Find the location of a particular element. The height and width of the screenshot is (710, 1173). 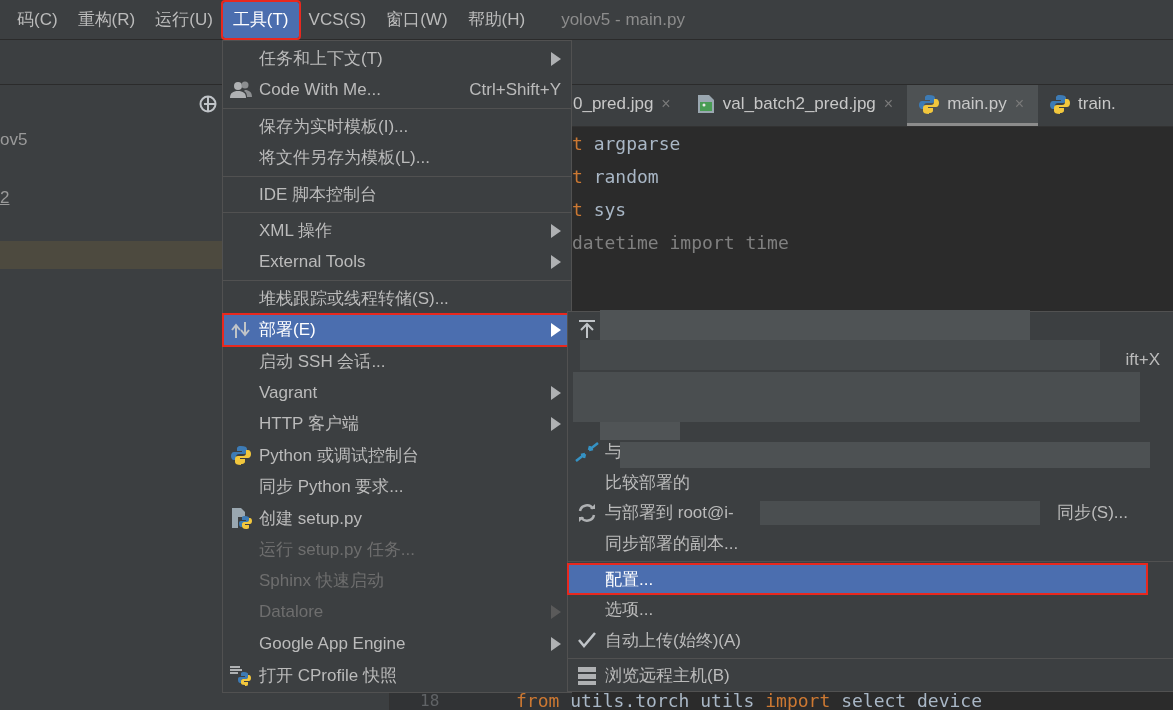

menu-item: 自动上传(始终)(A) is located at coordinates (870, 640).